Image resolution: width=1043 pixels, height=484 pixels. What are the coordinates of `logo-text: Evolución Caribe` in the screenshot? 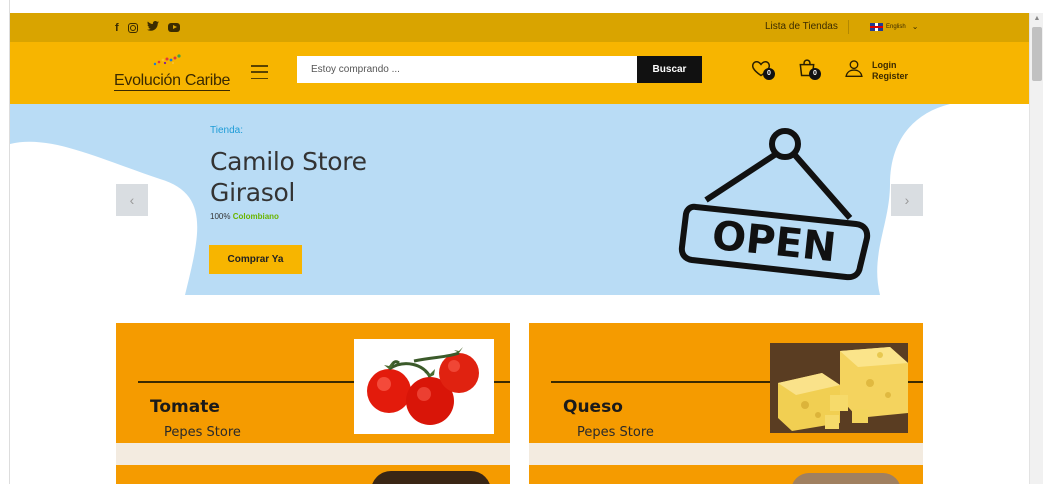 It's located at (172, 81).